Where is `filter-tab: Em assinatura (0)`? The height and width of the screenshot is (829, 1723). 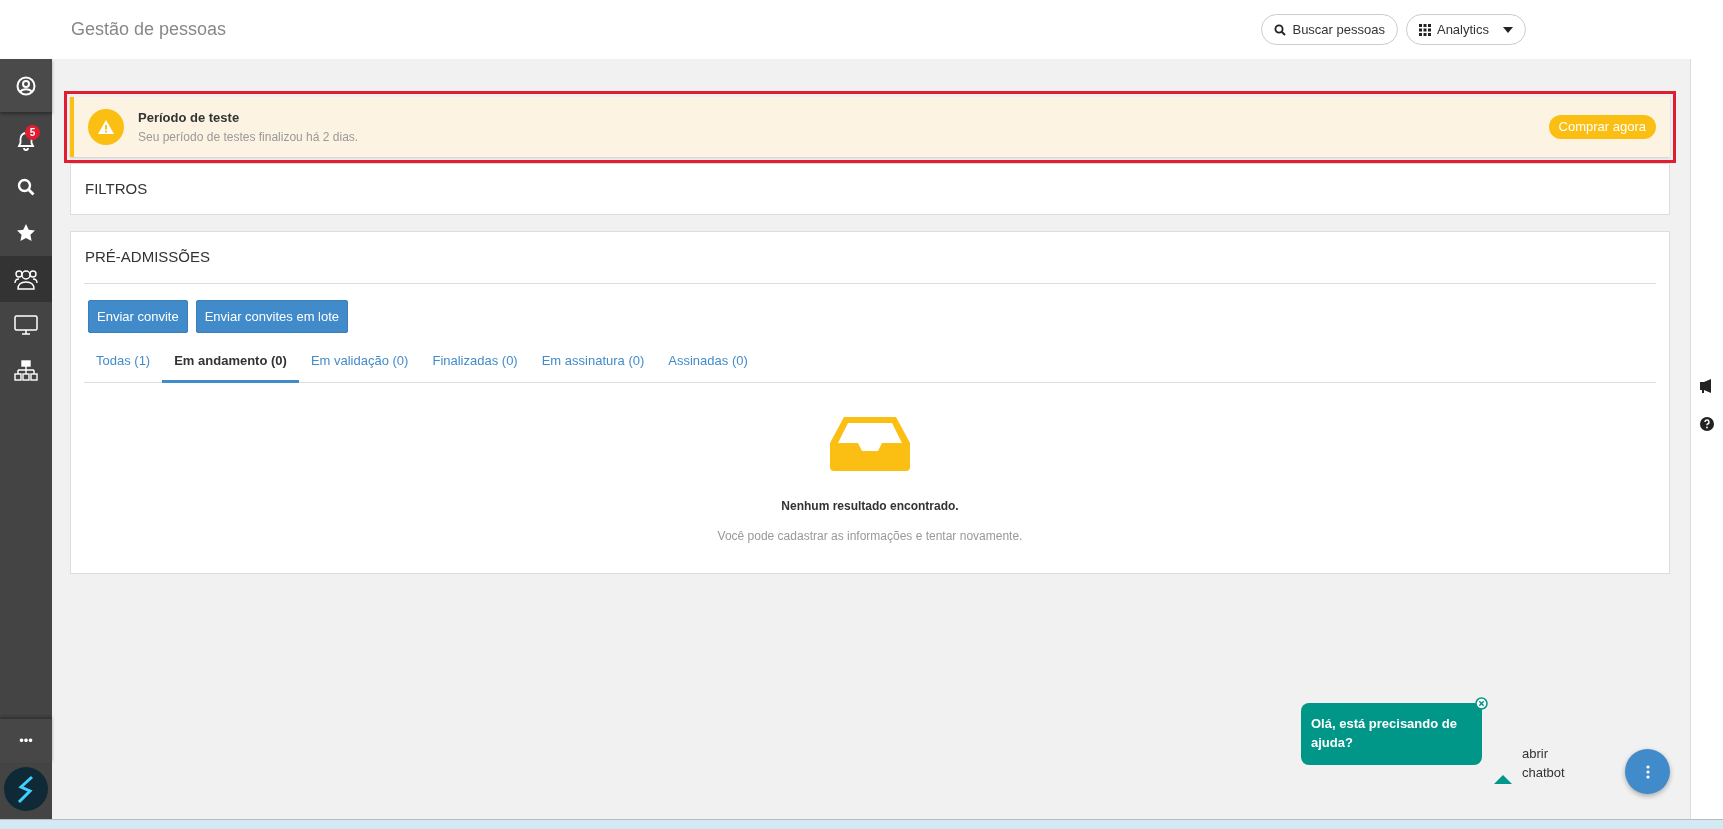 filter-tab: Em assinatura (0) is located at coordinates (593, 364).